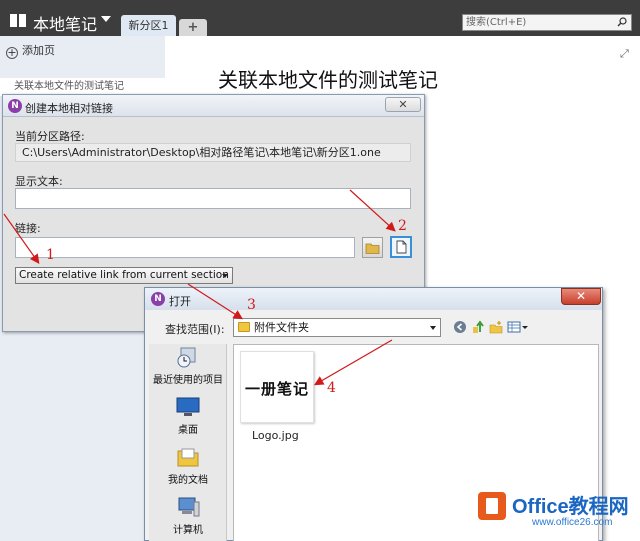 The width and height of the screenshot is (640, 541). I want to click on annotation-3: 3, so click(251, 305).